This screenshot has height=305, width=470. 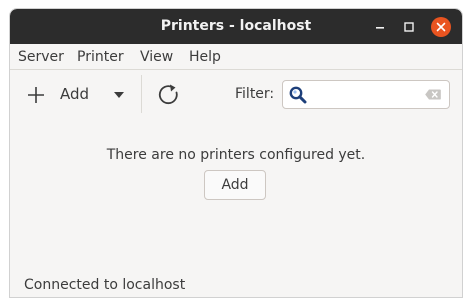 I want to click on close-button, so click(x=441, y=27).